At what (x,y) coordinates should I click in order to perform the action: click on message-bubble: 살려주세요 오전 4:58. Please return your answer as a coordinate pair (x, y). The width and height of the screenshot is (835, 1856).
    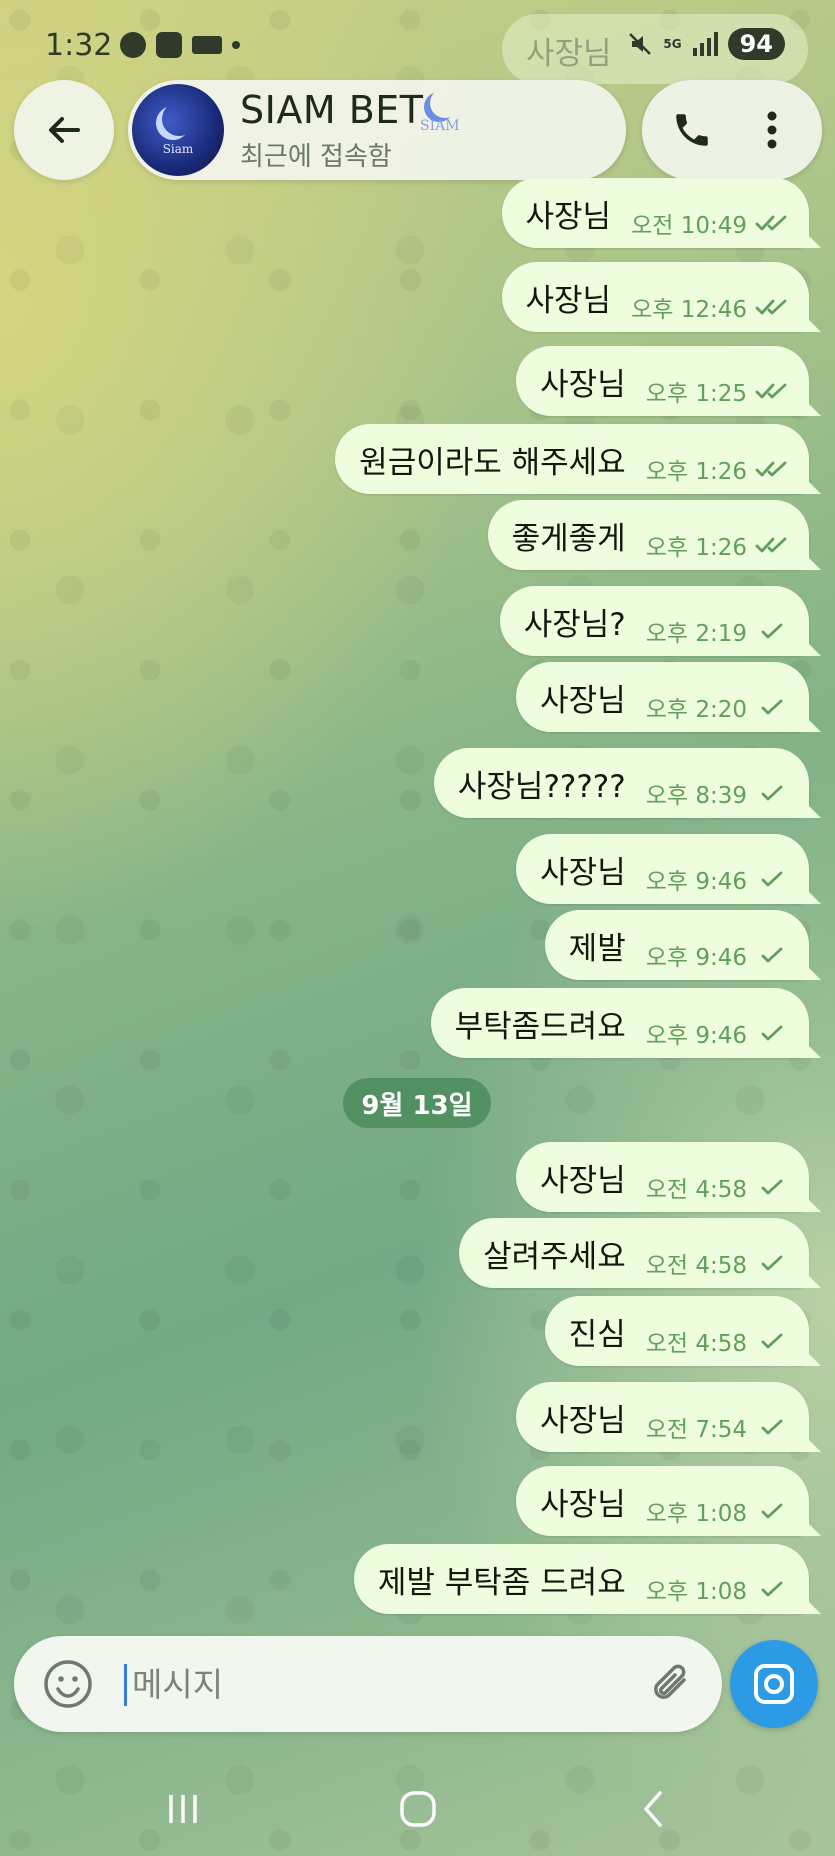
    Looking at the image, I should click on (634, 1253).